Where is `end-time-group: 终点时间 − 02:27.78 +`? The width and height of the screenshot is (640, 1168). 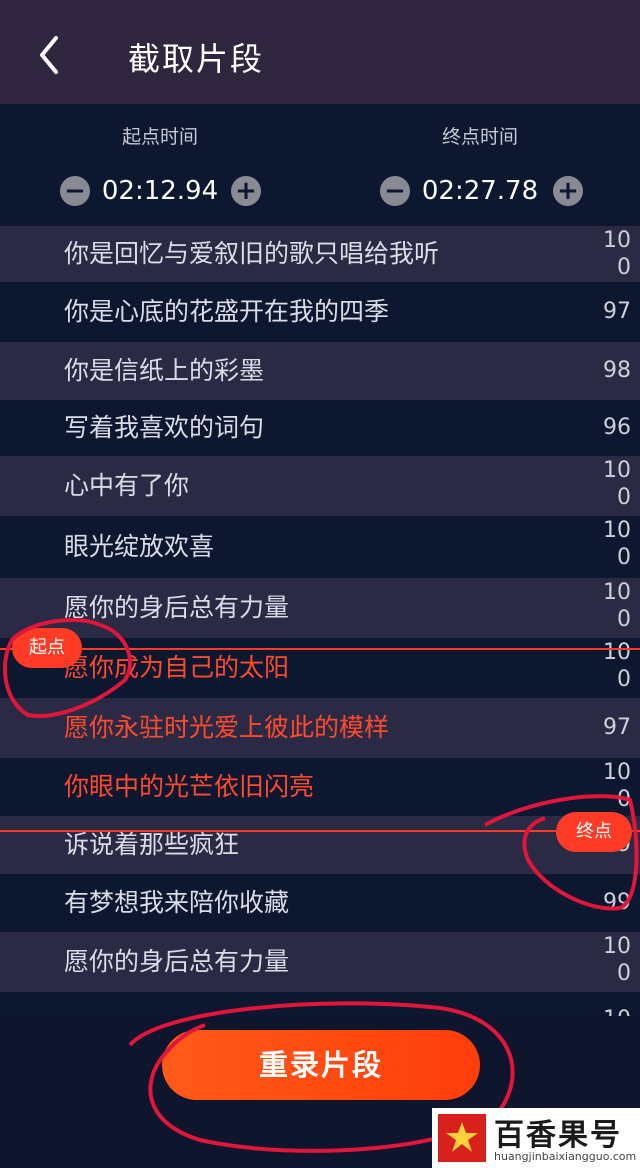
end-time-group: 终点时间 − 02:27.78 + is located at coordinates (480, 164).